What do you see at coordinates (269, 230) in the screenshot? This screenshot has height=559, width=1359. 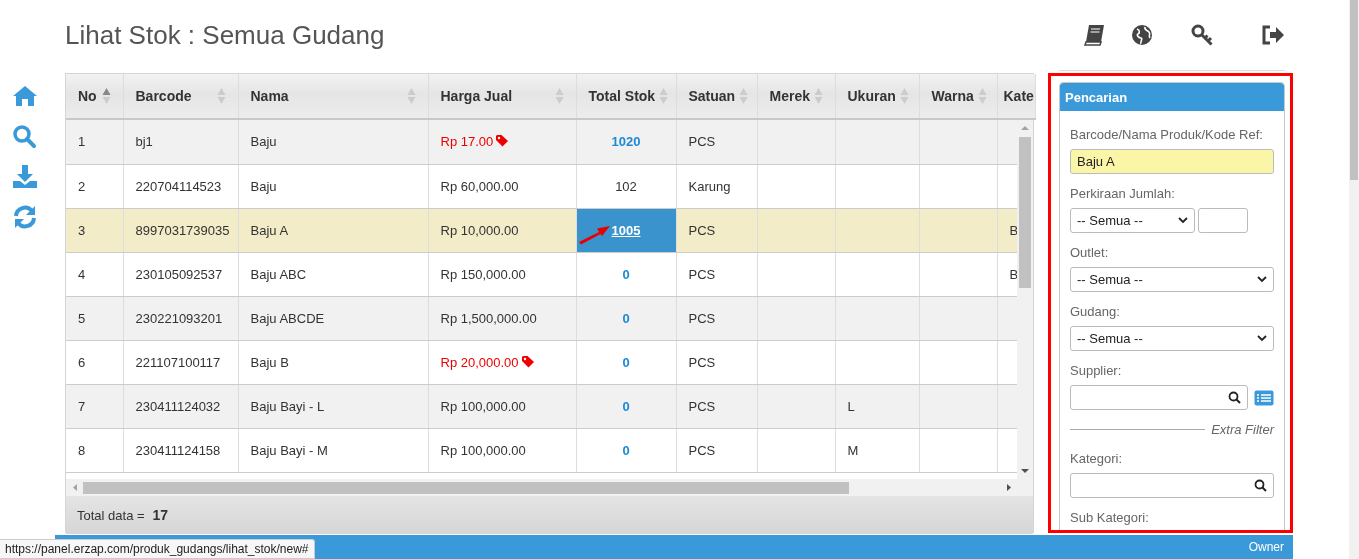 I see `cell-text: Baju A` at bounding box center [269, 230].